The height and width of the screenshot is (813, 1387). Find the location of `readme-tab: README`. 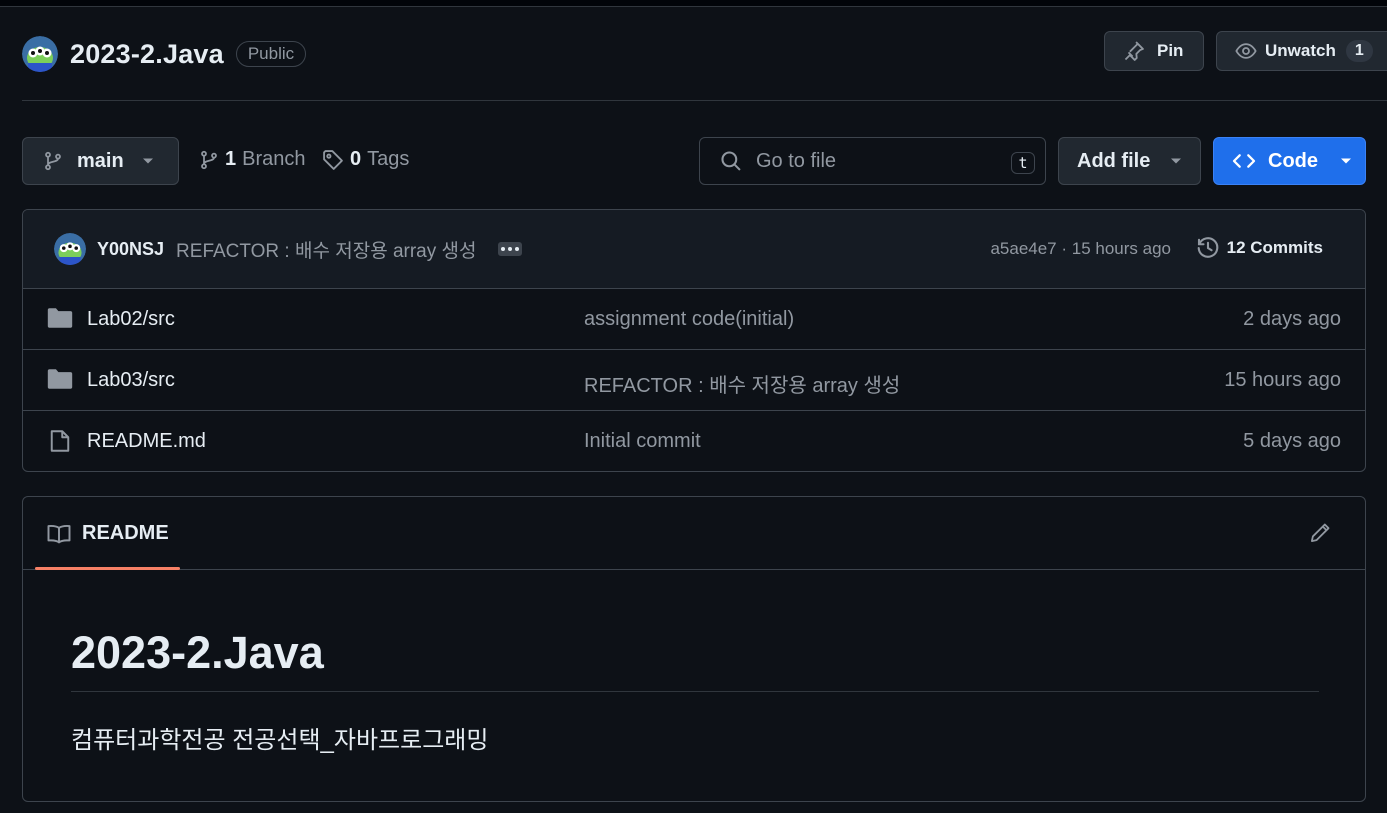

readme-tab: README is located at coordinates (107, 533).